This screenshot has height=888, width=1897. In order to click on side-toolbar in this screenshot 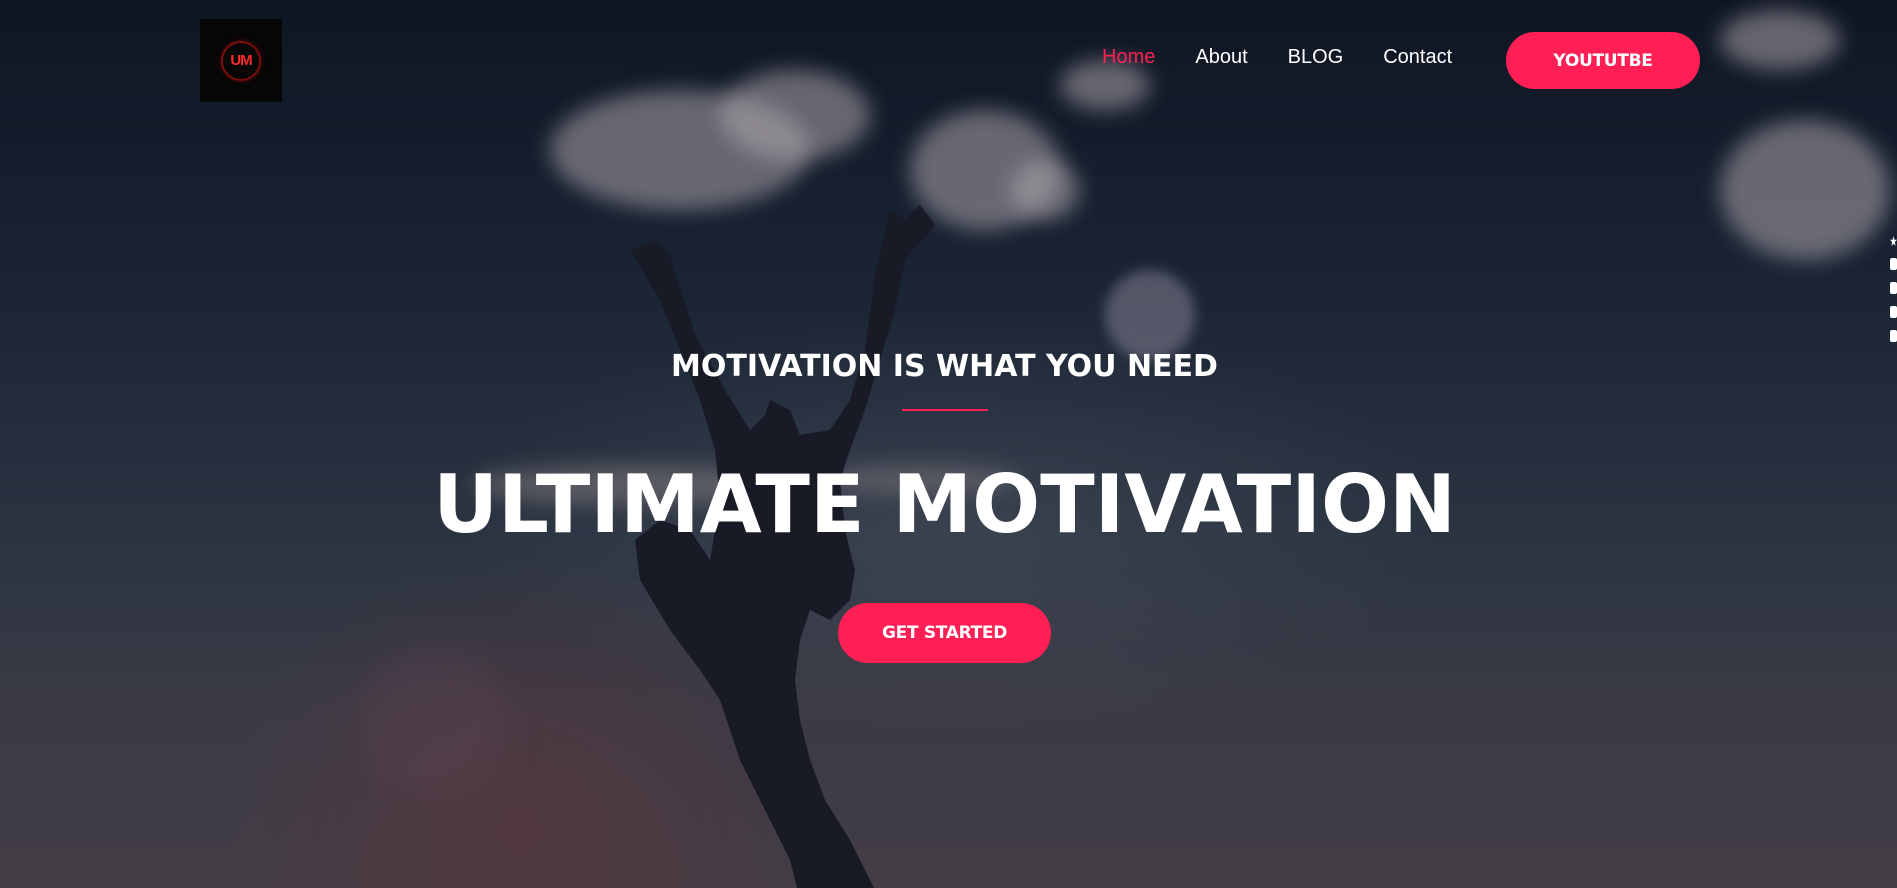, I will do `click(1893, 289)`.